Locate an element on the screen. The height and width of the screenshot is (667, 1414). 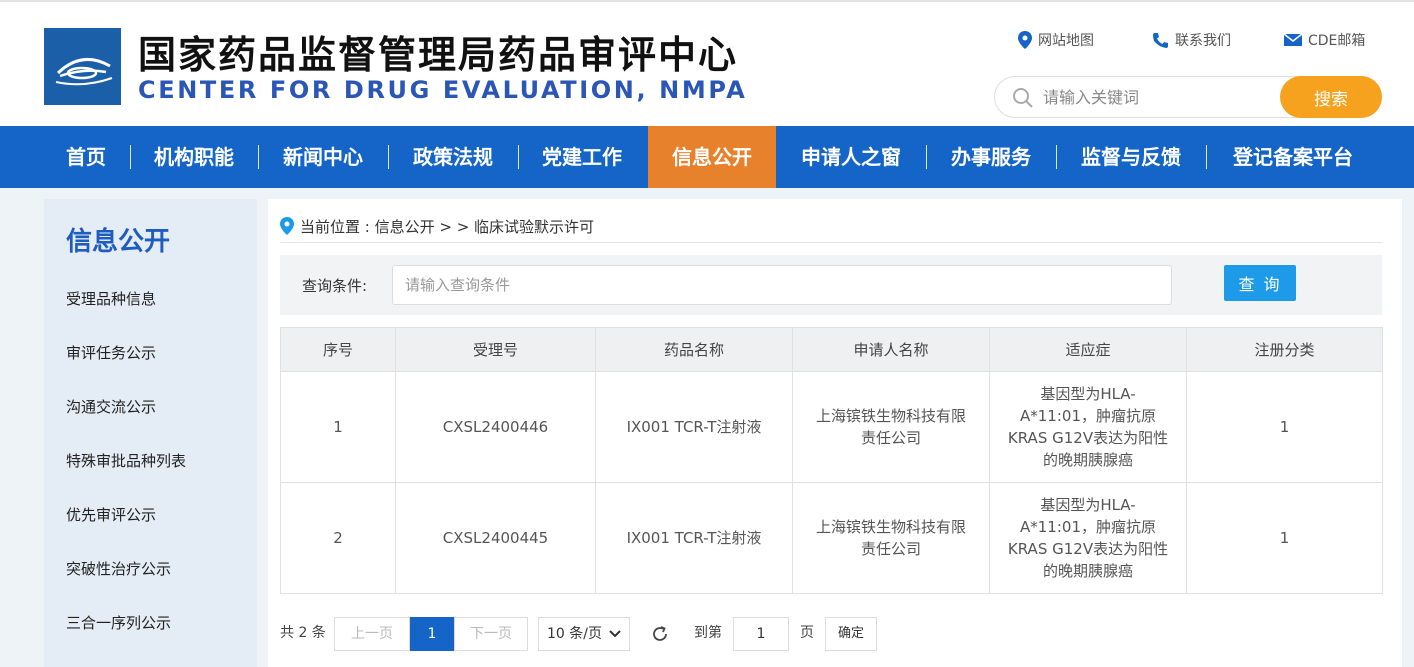
nav-item-functions: 机构职能 is located at coordinates (194, 157).